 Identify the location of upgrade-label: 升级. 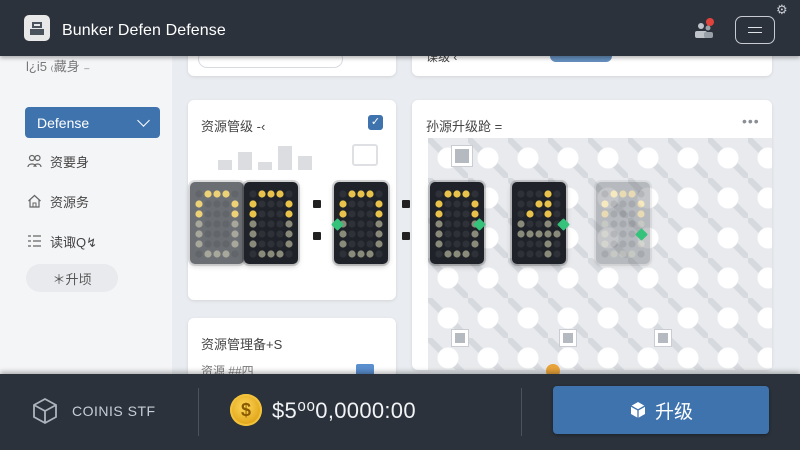
(673, 412).